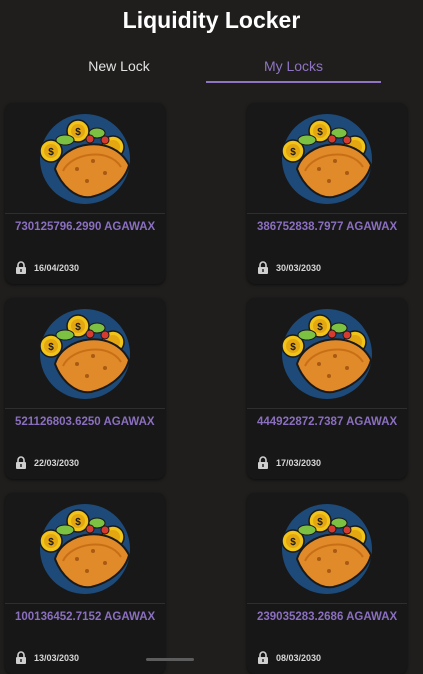 This screenshot has width=423, height=674. I want to click on lock-amount: 239035283.2686 AGAWAX, so click(327, 617).